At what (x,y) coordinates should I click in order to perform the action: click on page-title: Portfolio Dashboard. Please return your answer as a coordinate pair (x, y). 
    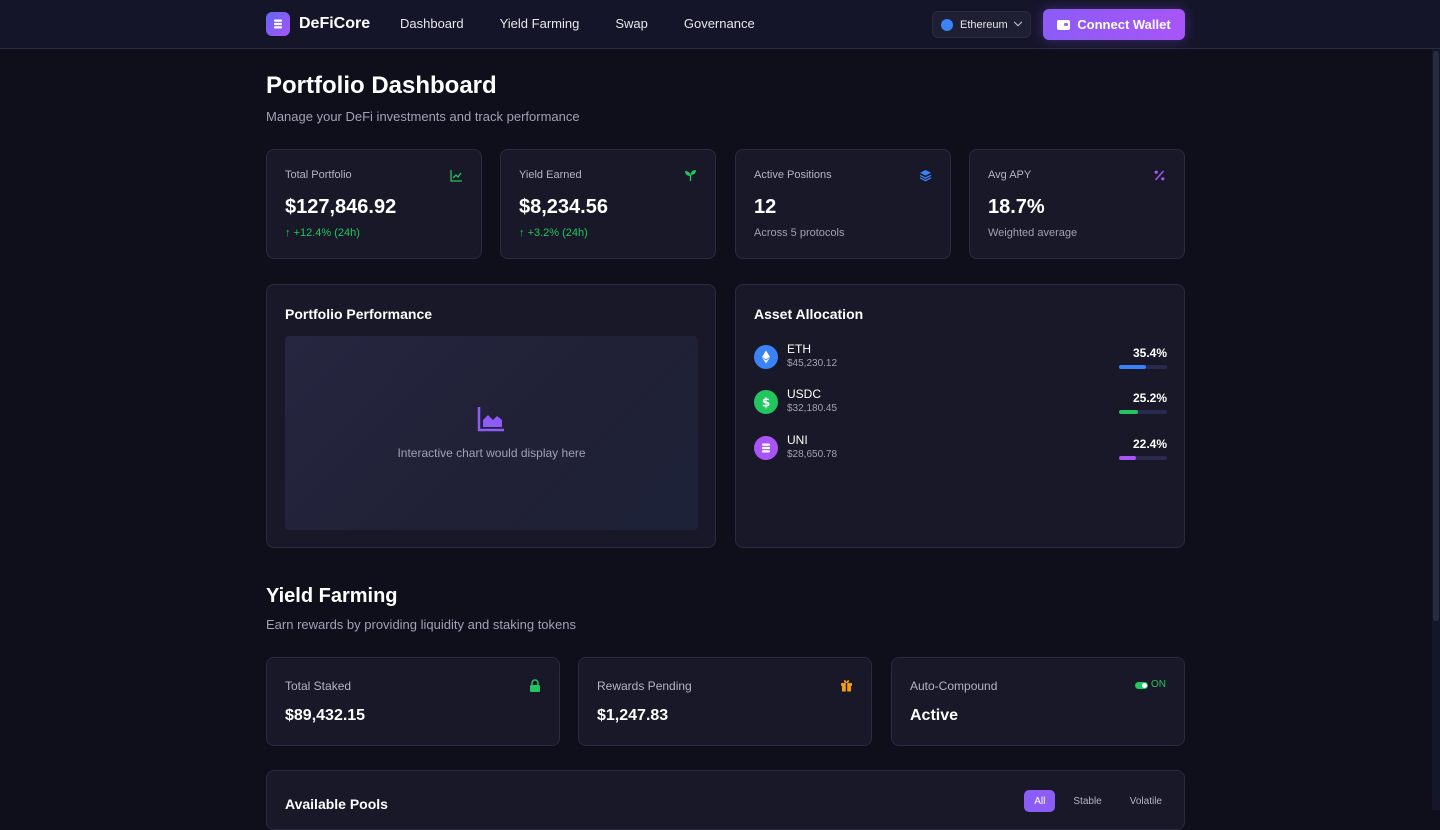
    Looking at the image, I should click on (381, 86).